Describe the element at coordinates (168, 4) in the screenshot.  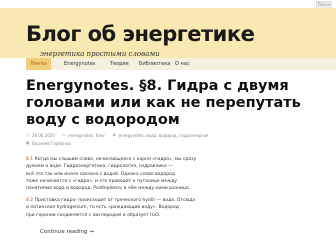
I see `top-bar: Поиск` at that location.